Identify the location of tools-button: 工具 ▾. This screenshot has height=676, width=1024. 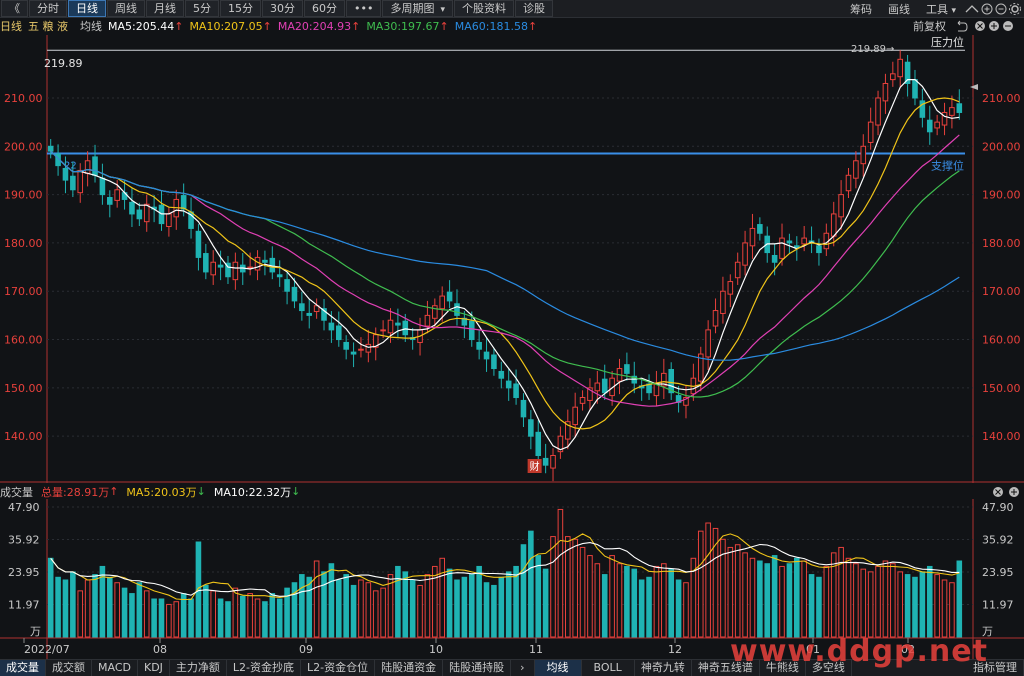
(941, 9).